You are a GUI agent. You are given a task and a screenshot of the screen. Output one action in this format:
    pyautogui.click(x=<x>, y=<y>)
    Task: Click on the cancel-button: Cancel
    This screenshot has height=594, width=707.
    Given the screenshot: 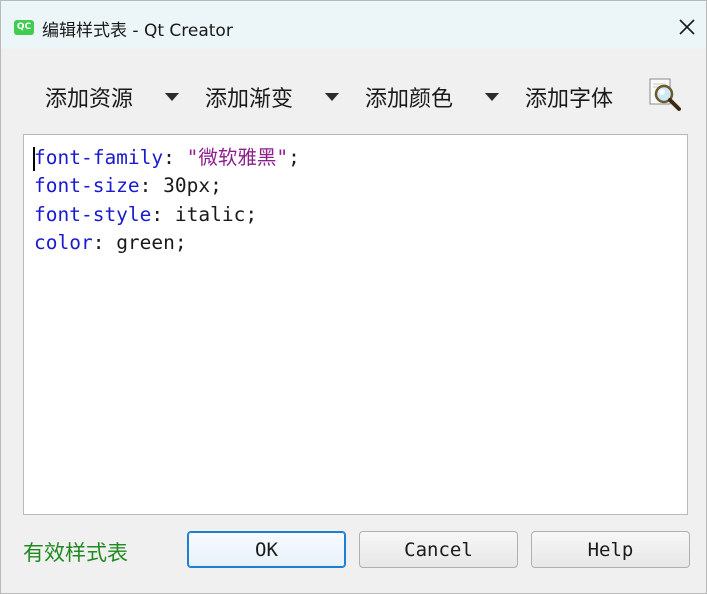 What is the action you would take?
    pyautogui.click(x=438, y=549)
    